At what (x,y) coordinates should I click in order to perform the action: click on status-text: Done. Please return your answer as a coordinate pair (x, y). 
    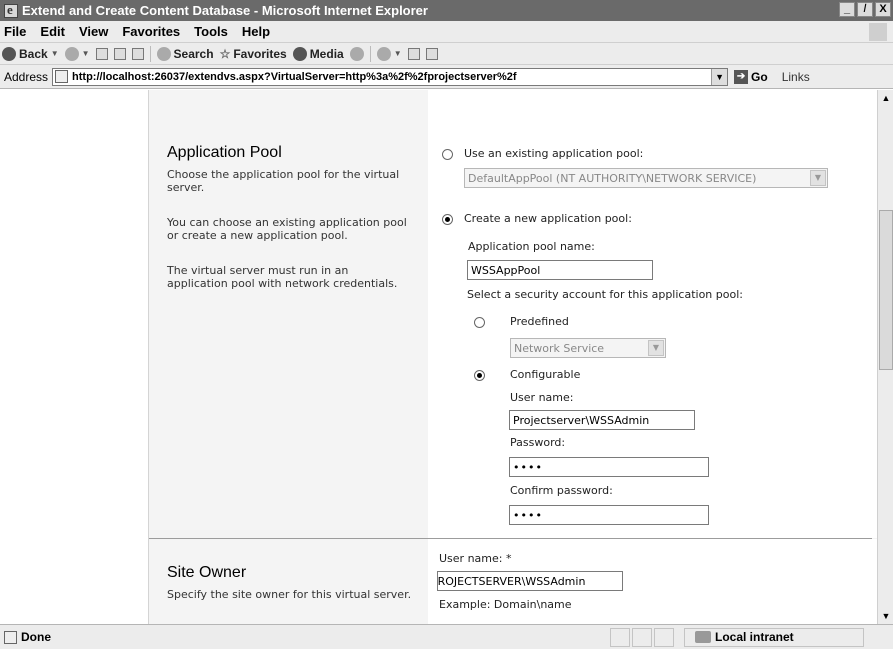
    Looking at the image, I should click on (36, 637).